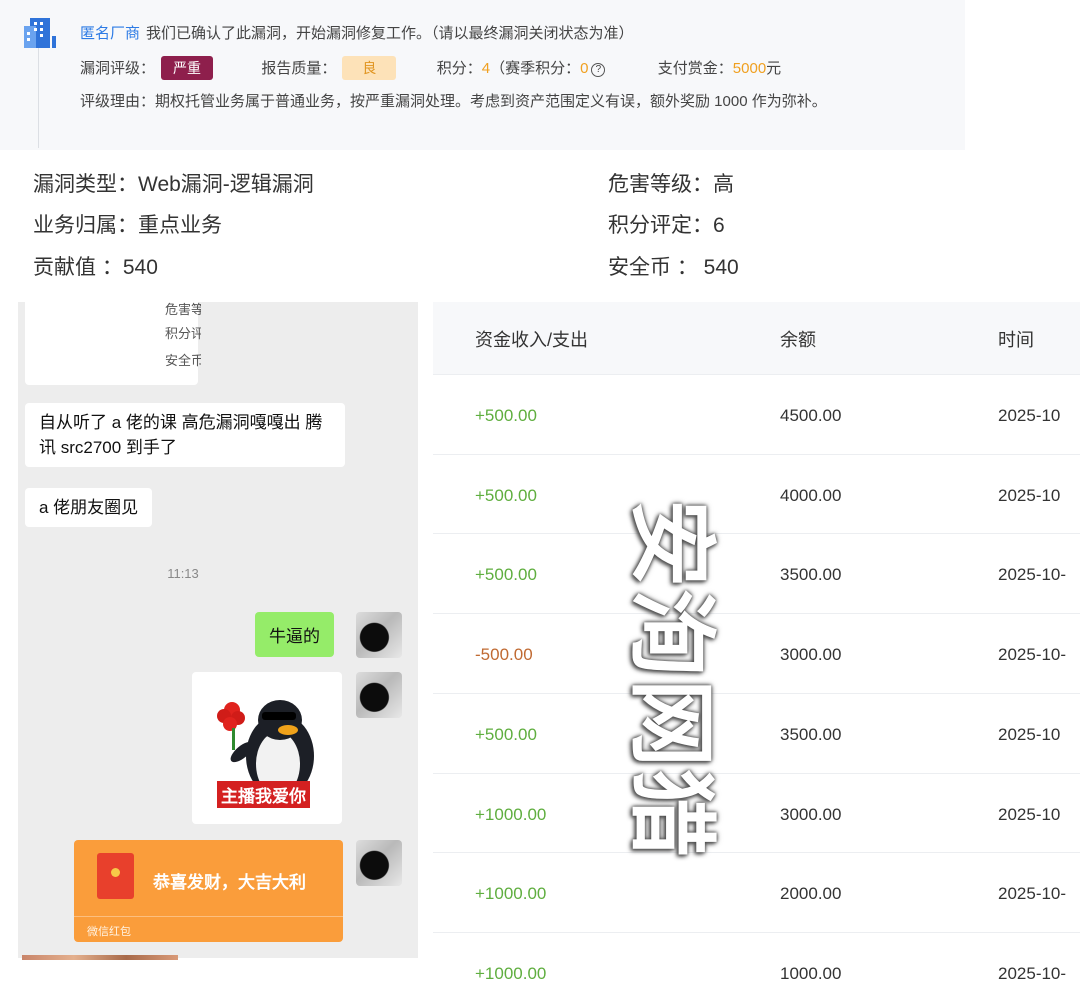 This screenshot has width=1080, height=1002. Describe the element at coordinates (95, 267) in the screenshot. I see `contribution-value: 贡献值 ：540` at that location.